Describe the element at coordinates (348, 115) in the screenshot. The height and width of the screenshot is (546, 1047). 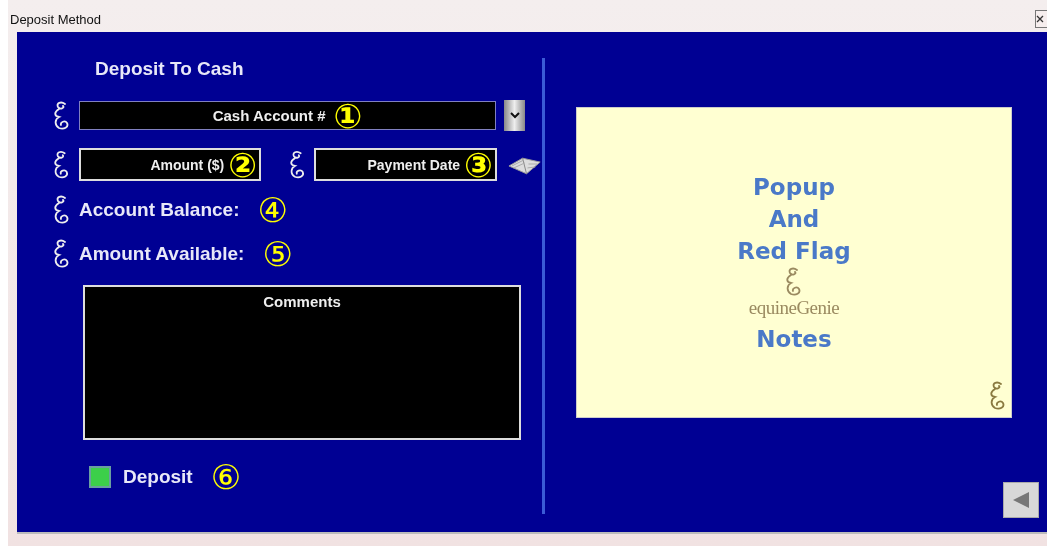
I see `callout-number: ①` at that location.